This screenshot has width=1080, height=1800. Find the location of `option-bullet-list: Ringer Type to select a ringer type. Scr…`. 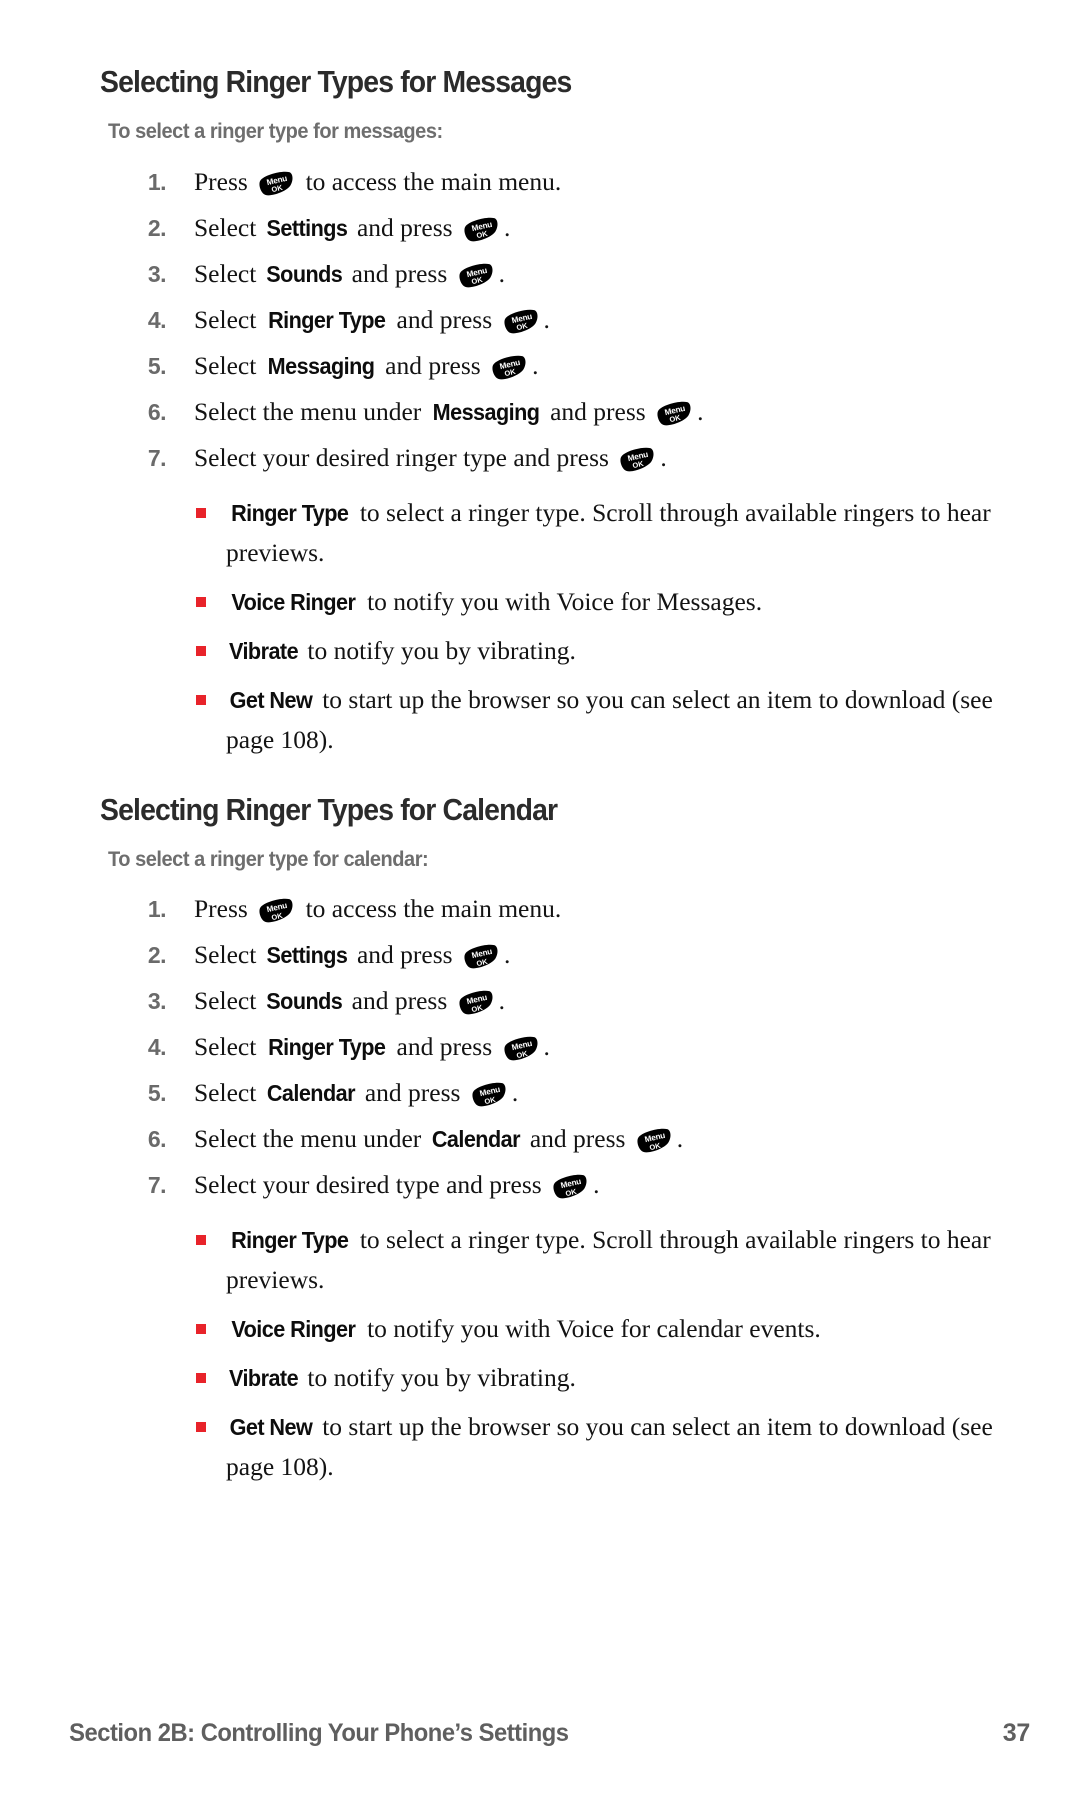

option-bullet-list: Ringer Type to select a ringer type. Scr… is located at coordinates (613, 1353).